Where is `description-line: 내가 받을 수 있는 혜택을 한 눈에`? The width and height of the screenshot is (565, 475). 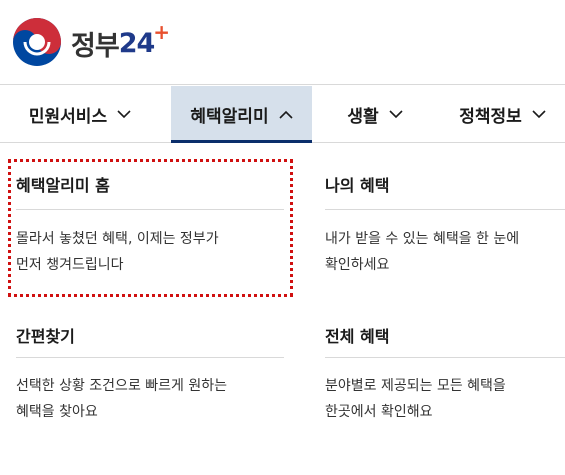 description-line: 내가 받을 수 있는 혜택을 한 눈에 is located at coordinates (422, 239).